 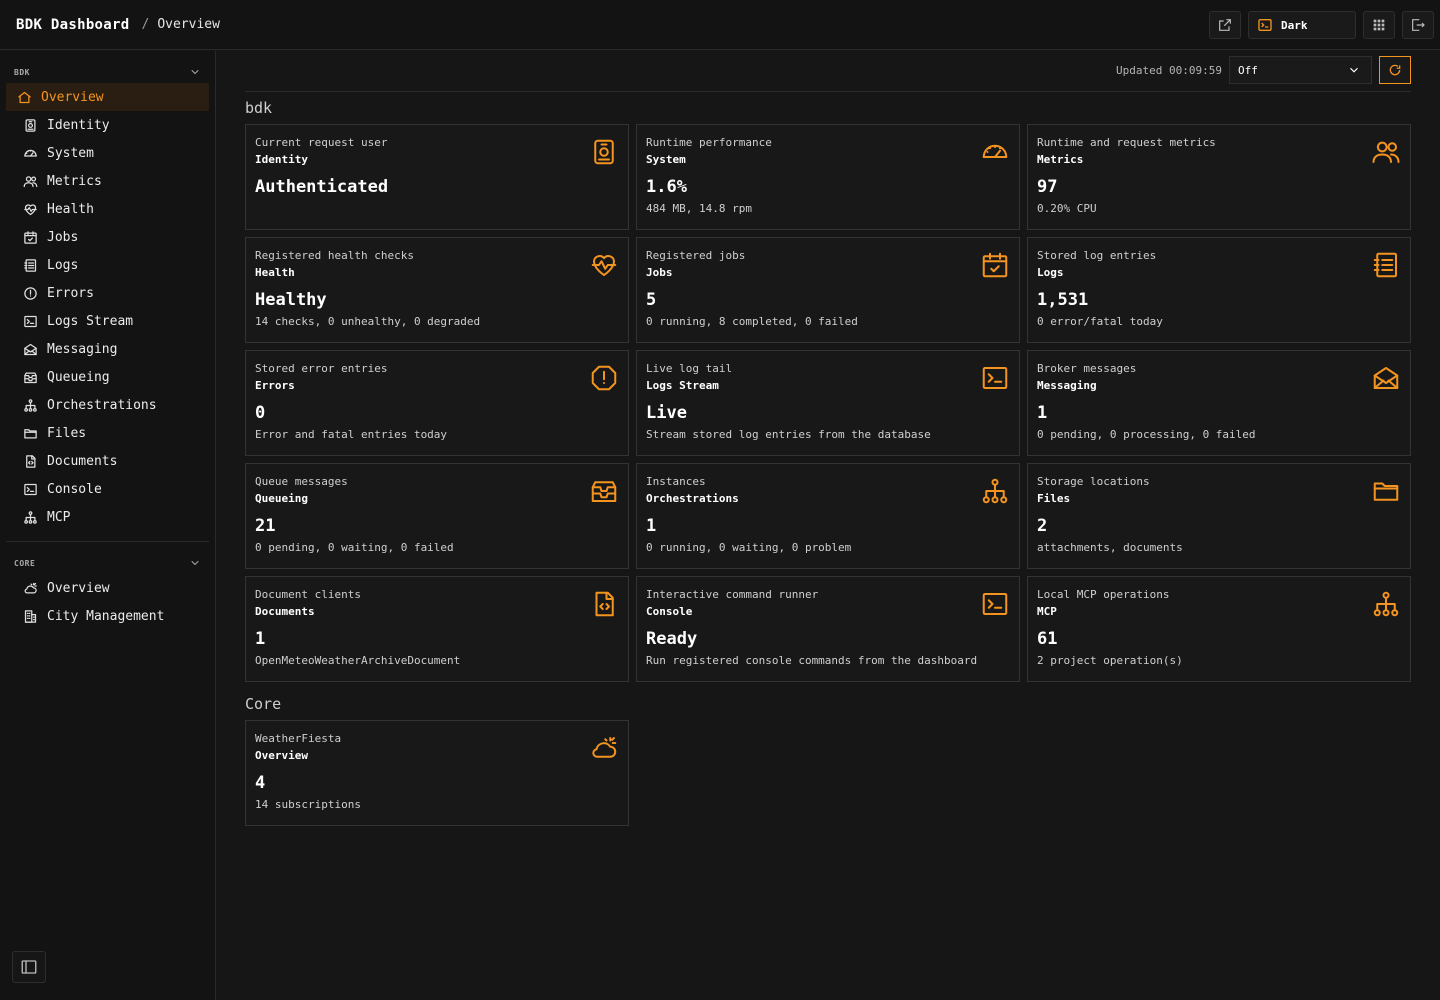 I want to click on grid-icon, so click(x=1379, y=25).